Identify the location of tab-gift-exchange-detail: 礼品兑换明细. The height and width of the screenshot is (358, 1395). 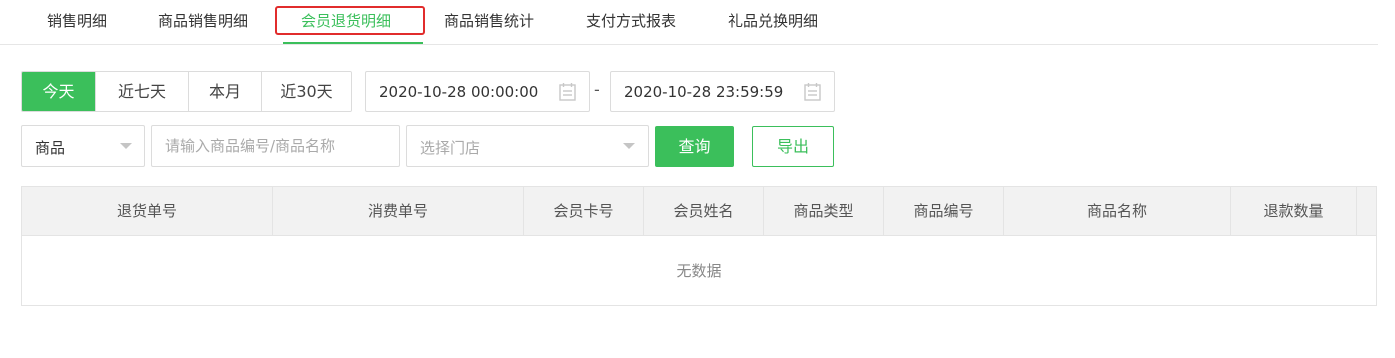
(773, 22).